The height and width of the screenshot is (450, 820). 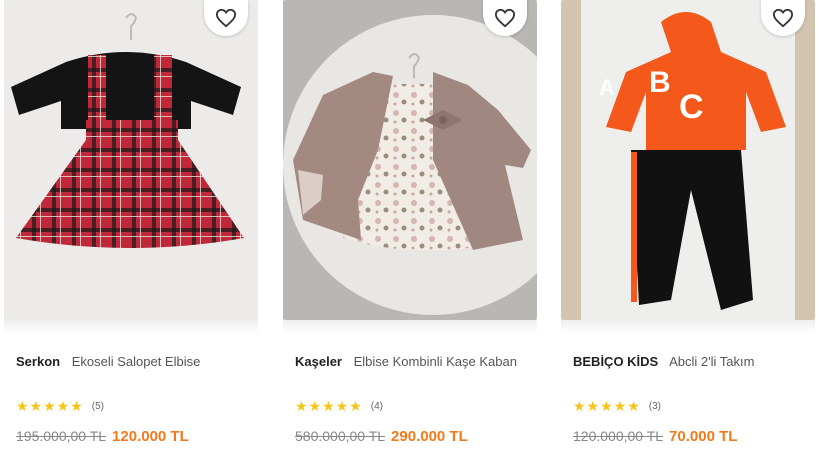 What do you see at coordinates (691, 107) in the screenshot?
I see `svg-text: C` at bounding box center [691, 107].